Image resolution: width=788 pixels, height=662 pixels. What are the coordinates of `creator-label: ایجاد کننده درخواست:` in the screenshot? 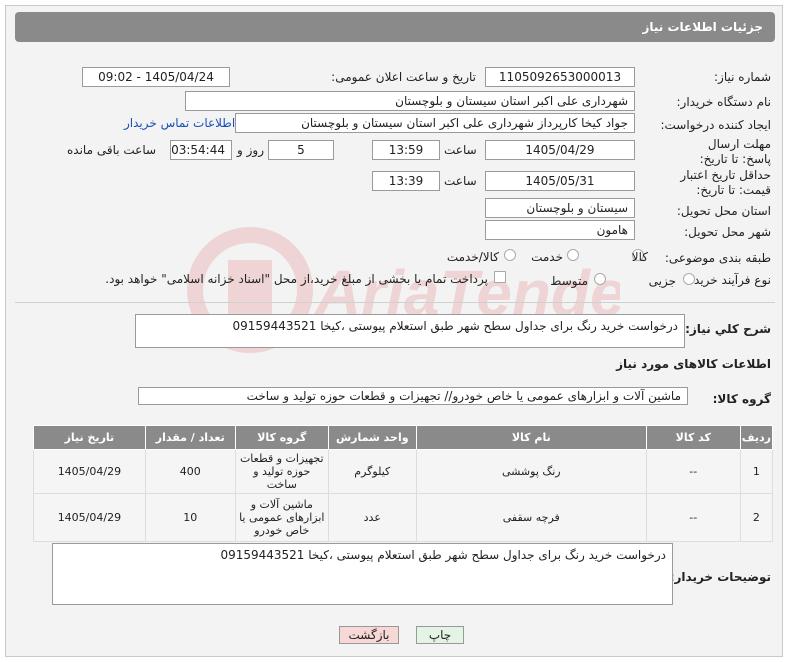 It's located at (715, 125).